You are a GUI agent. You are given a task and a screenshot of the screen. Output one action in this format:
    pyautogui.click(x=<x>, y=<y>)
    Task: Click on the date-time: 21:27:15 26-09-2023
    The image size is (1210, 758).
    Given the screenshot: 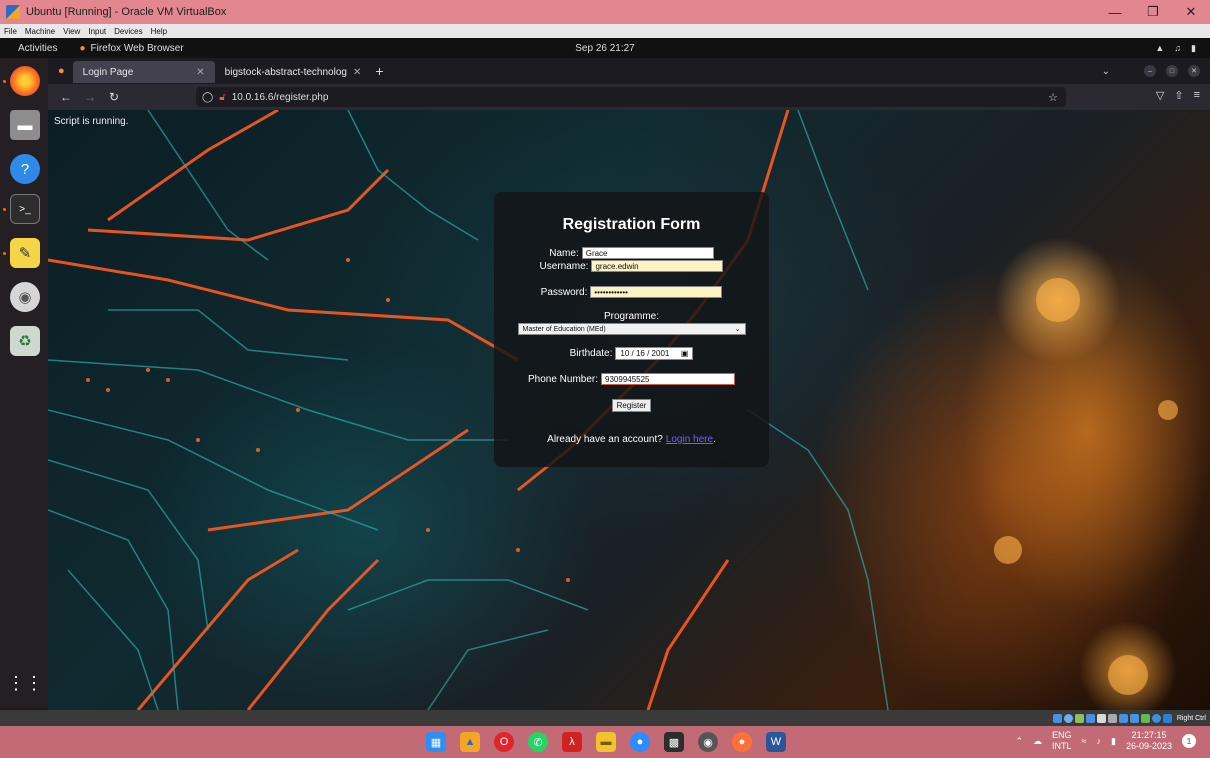 What is the action you would take?
    pyautogui.click(x=1149, y=741)
    